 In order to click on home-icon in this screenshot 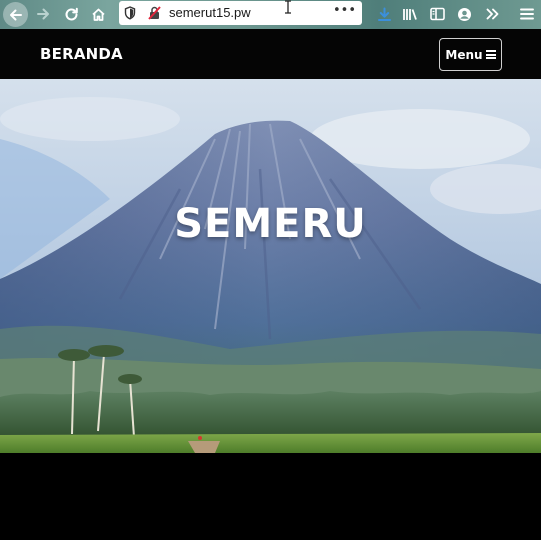, I will do `click(98, 14)`.